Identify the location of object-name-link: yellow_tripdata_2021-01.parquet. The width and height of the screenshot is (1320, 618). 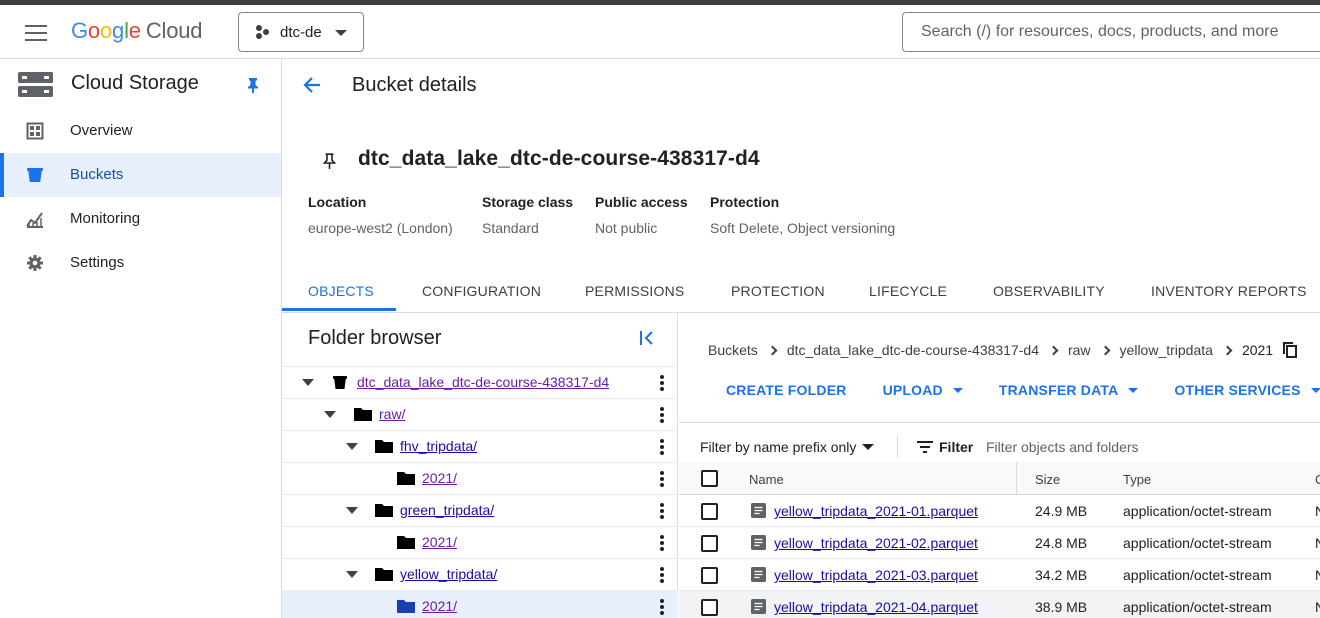
(876, 511).